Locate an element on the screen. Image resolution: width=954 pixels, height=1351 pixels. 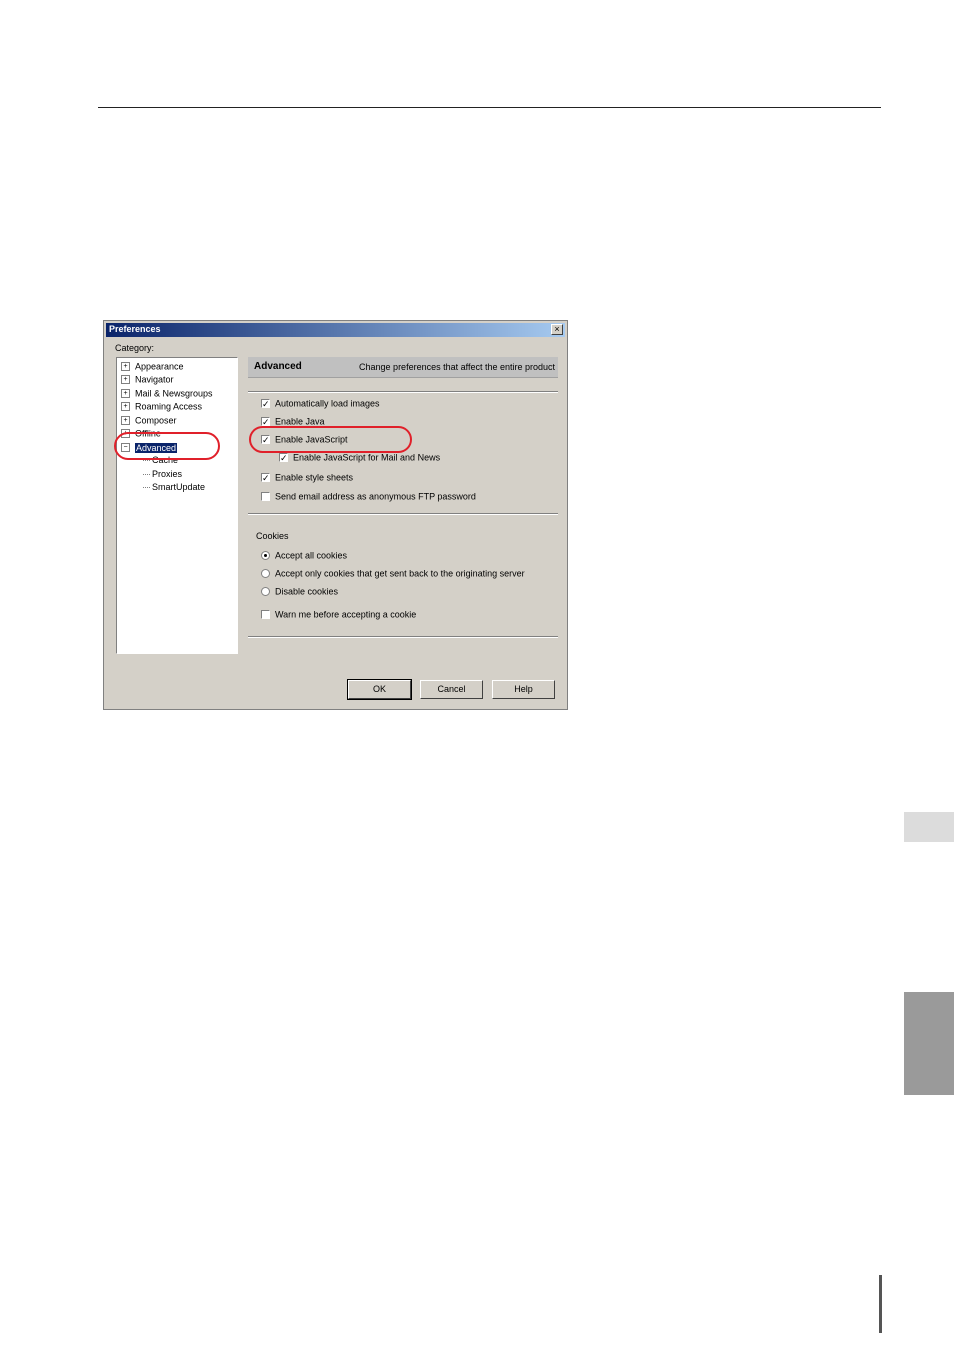
tree-item-mail-newsgroups: + Mail & Newsgroups is located at coordinates (167, 394).